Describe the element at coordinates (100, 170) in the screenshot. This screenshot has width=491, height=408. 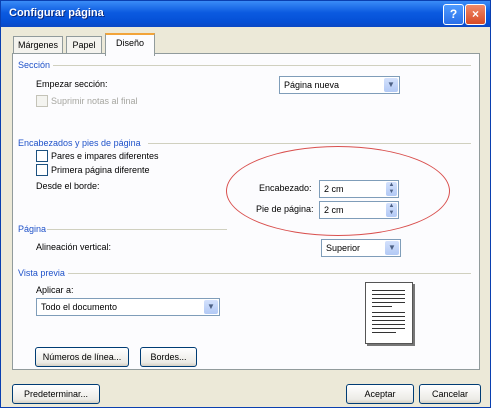
I see `first-page-label: Primera página diferente` at that location.